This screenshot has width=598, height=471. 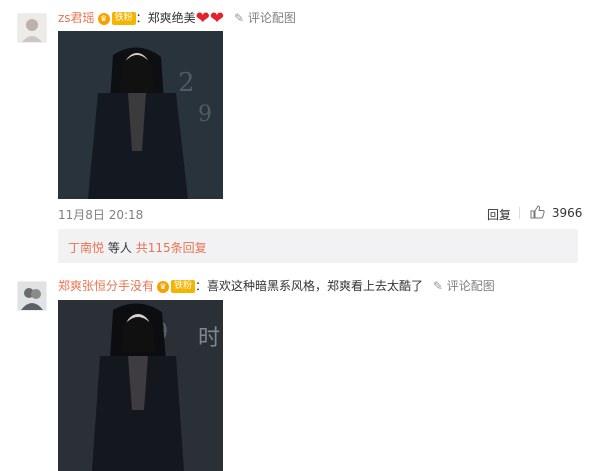 I want to click on svg-text: 时, so click(x=209, y=338).